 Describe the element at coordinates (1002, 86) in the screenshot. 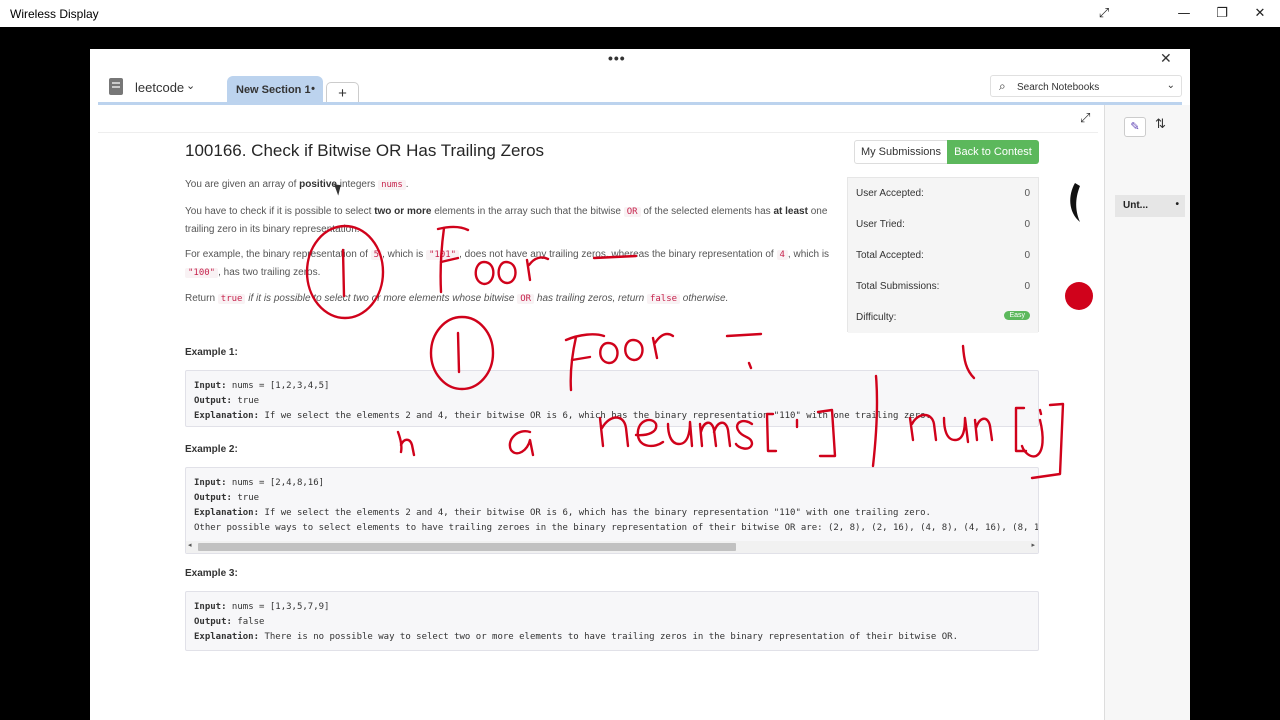

I see `search-icon: ⌕` at that location.